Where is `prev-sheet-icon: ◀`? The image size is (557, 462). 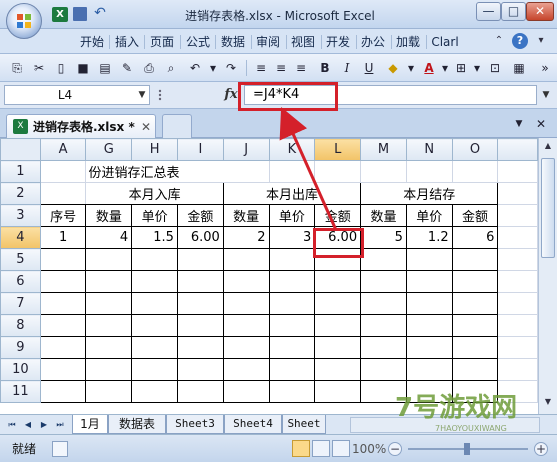 prev-sheet-icon: ◀ is located at coordinates (28, 425).